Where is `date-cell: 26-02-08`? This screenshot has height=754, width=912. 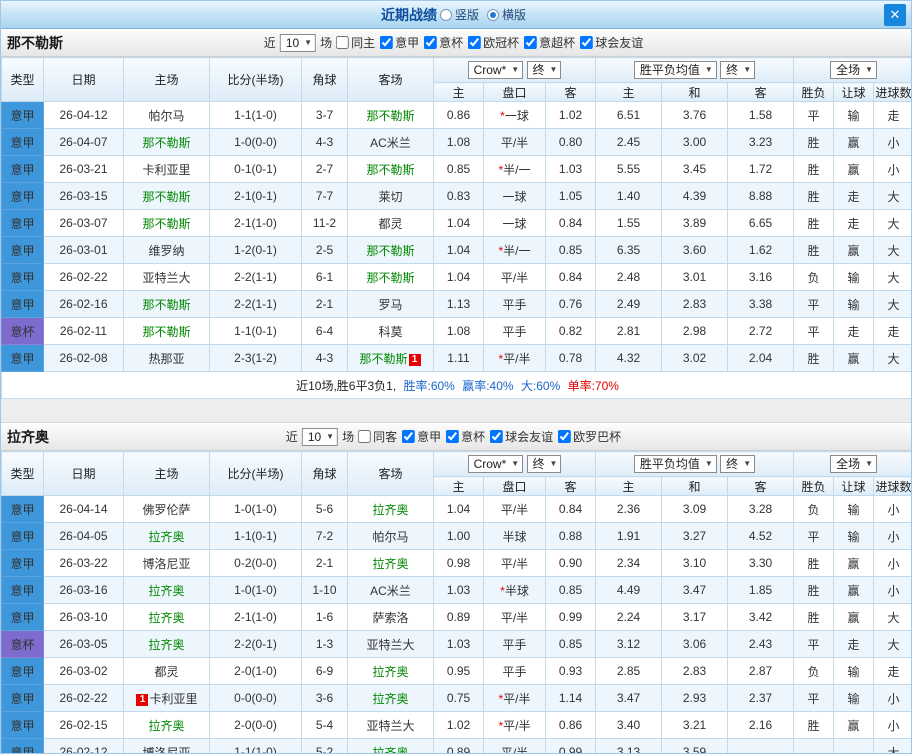
date-cell: 26-02-08 is located at coordinates (83, 358).